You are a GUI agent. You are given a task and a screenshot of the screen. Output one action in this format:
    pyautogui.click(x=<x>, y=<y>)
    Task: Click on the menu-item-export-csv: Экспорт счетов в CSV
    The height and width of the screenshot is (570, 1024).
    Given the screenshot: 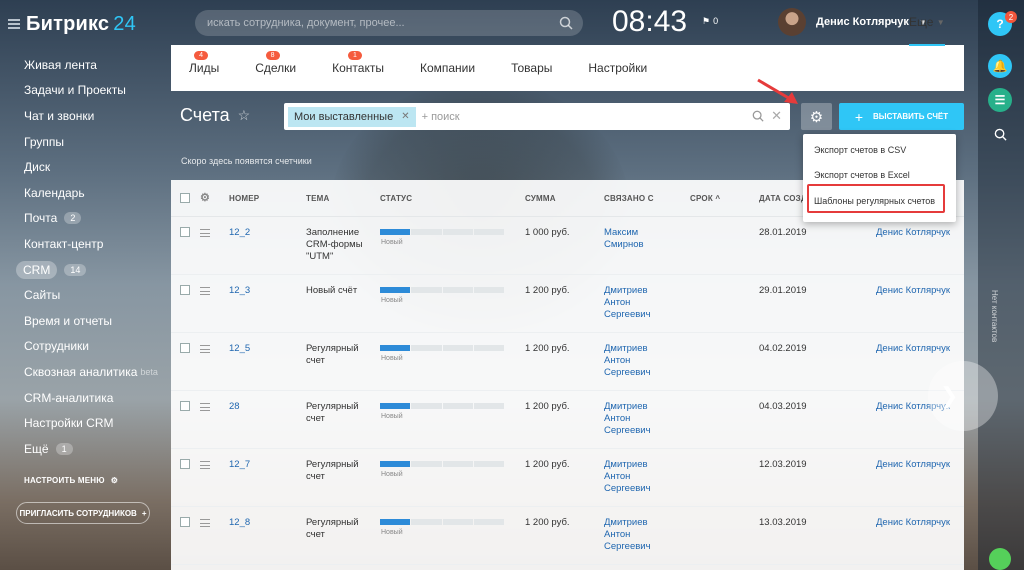 What is the action you would take?
    pyautogui.click(x=860, y=150)
    